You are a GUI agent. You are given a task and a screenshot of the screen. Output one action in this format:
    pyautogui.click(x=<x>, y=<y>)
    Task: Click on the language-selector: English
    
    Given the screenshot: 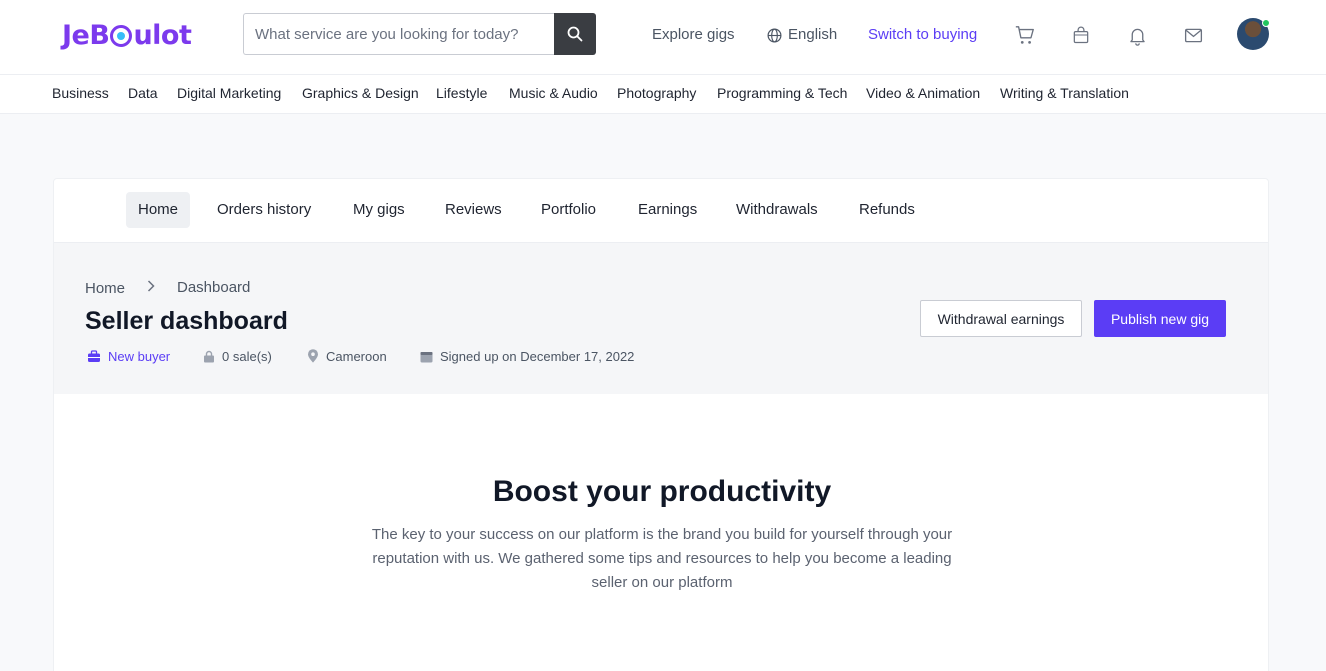 What is the action you would take?
    pyautogui.click(x=802, y=35)
    